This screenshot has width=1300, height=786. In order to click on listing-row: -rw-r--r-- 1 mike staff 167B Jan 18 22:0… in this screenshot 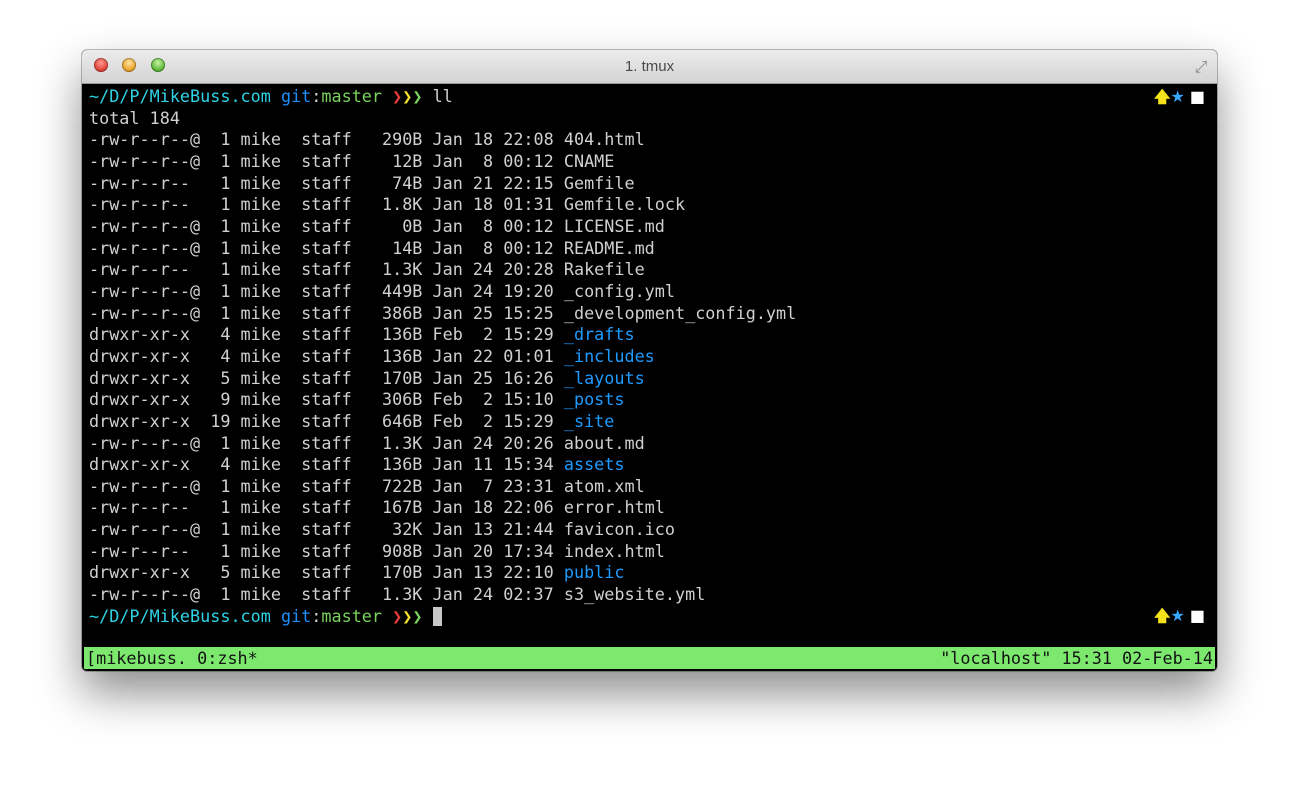, I will do `click(653, 508)`.